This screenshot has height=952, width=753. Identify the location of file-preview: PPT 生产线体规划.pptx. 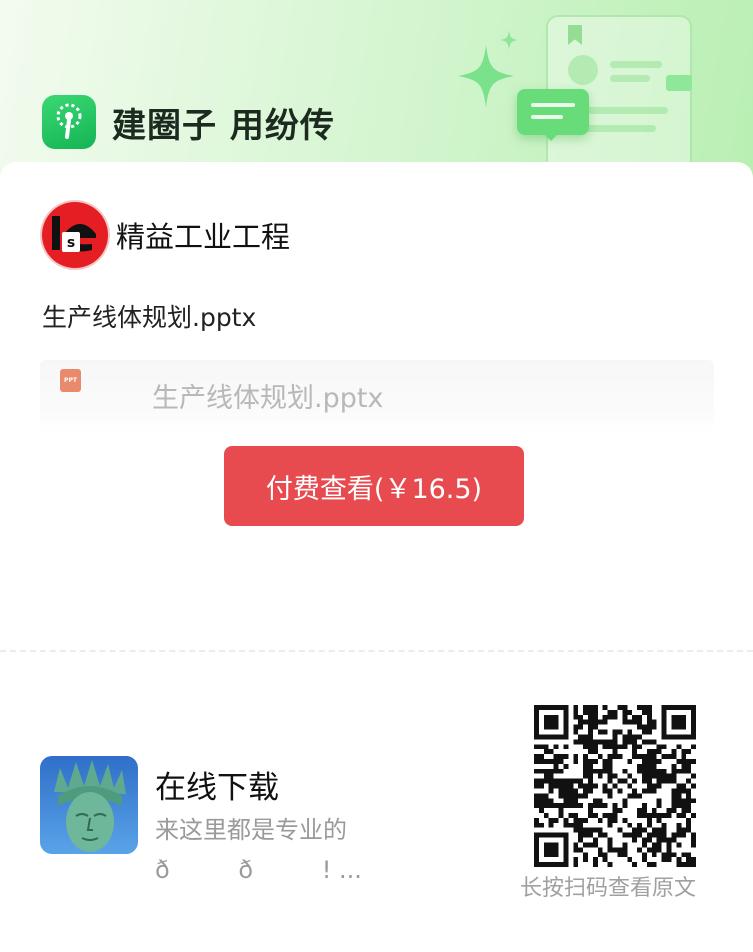
(377, 397).